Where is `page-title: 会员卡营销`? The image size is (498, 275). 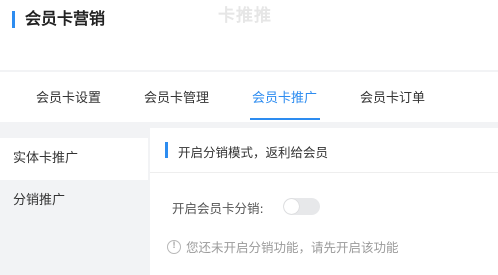
page-title: 会员卡营销 is located at coordinates (65, 18).